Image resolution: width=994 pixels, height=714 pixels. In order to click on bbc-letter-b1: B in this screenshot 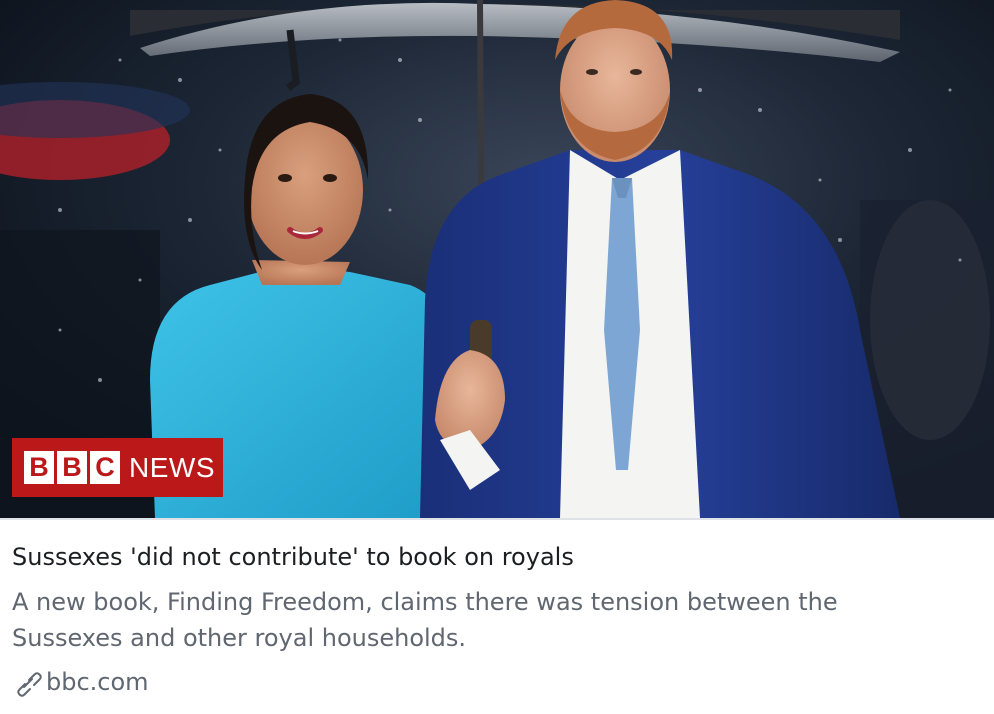, I will do `click(39, 467)`.